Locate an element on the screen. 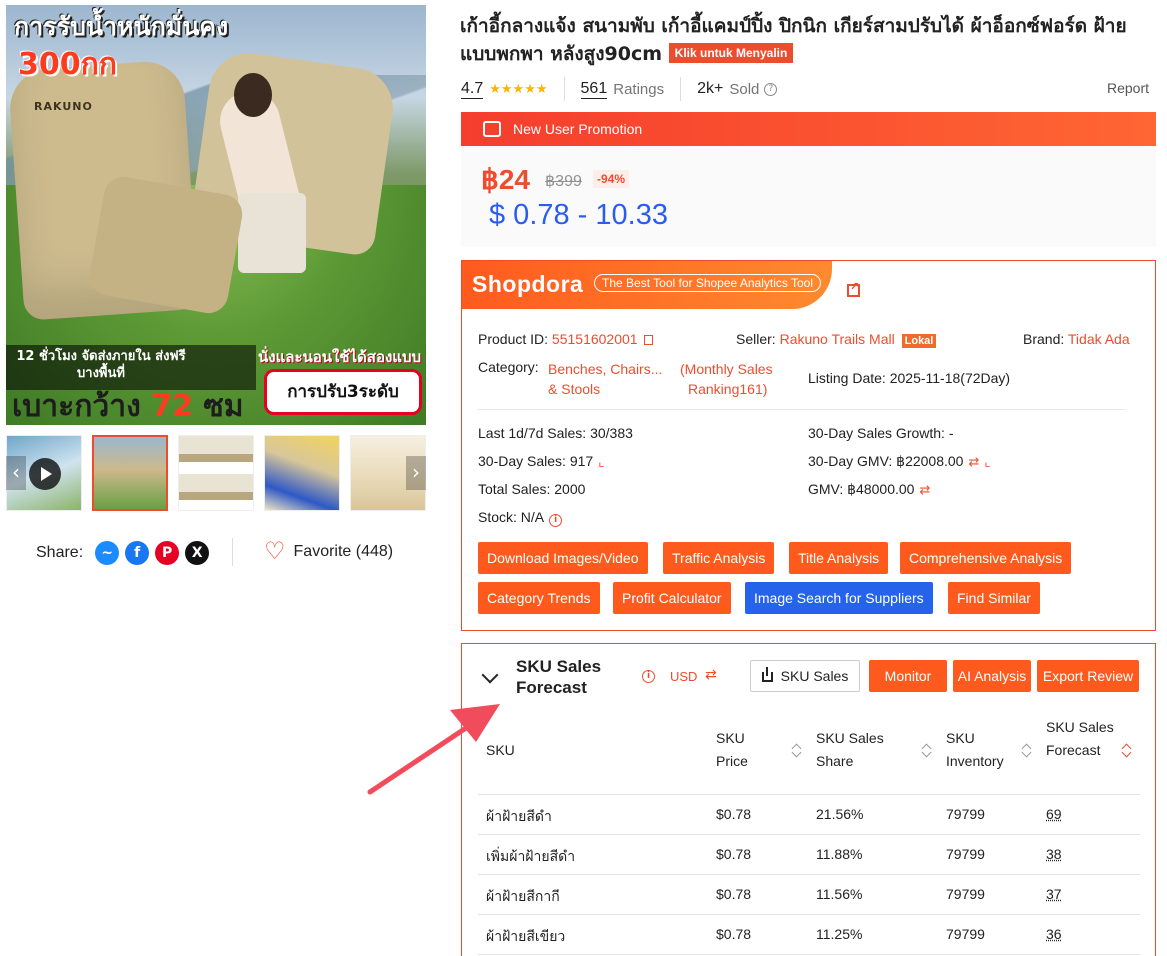 The width and height of the screenshot is (1167, 956). rating-value: 4.7 is located at coordinates (472, 89).